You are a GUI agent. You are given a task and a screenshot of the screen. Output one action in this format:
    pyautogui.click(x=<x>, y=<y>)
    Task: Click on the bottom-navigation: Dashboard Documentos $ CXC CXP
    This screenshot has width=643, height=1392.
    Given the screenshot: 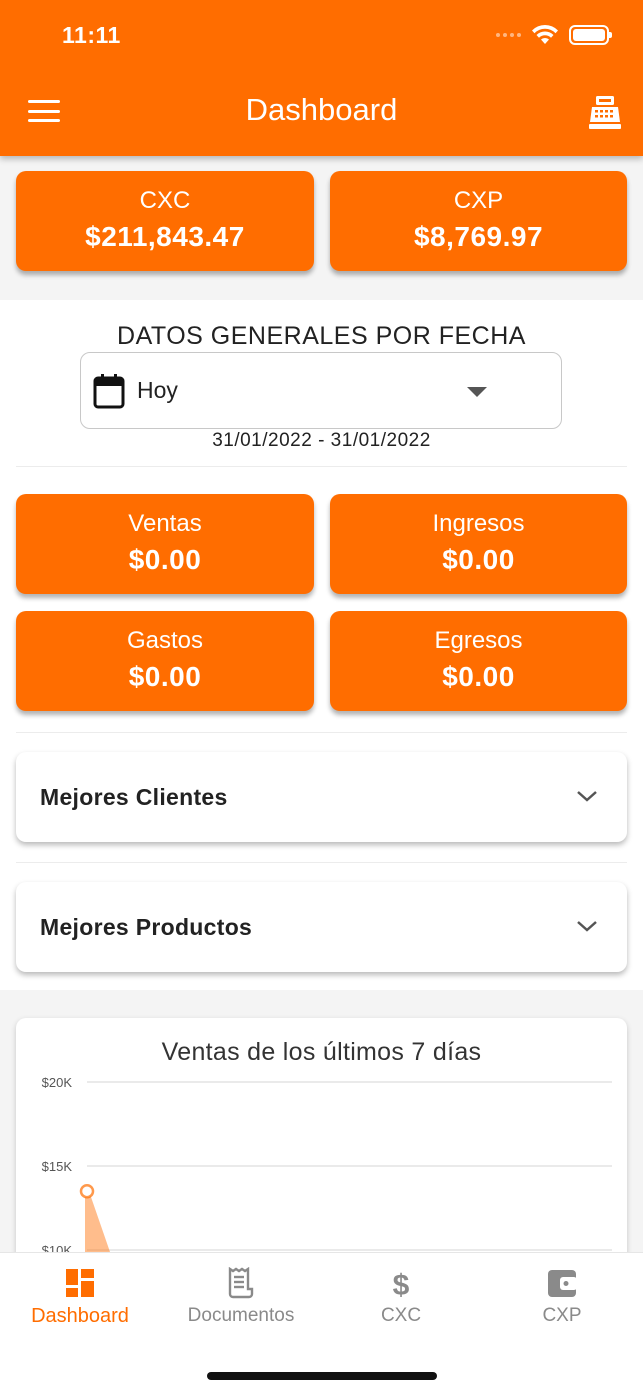 What is the action you would take?
    pyautogui.click(x=321, y=1322)
    